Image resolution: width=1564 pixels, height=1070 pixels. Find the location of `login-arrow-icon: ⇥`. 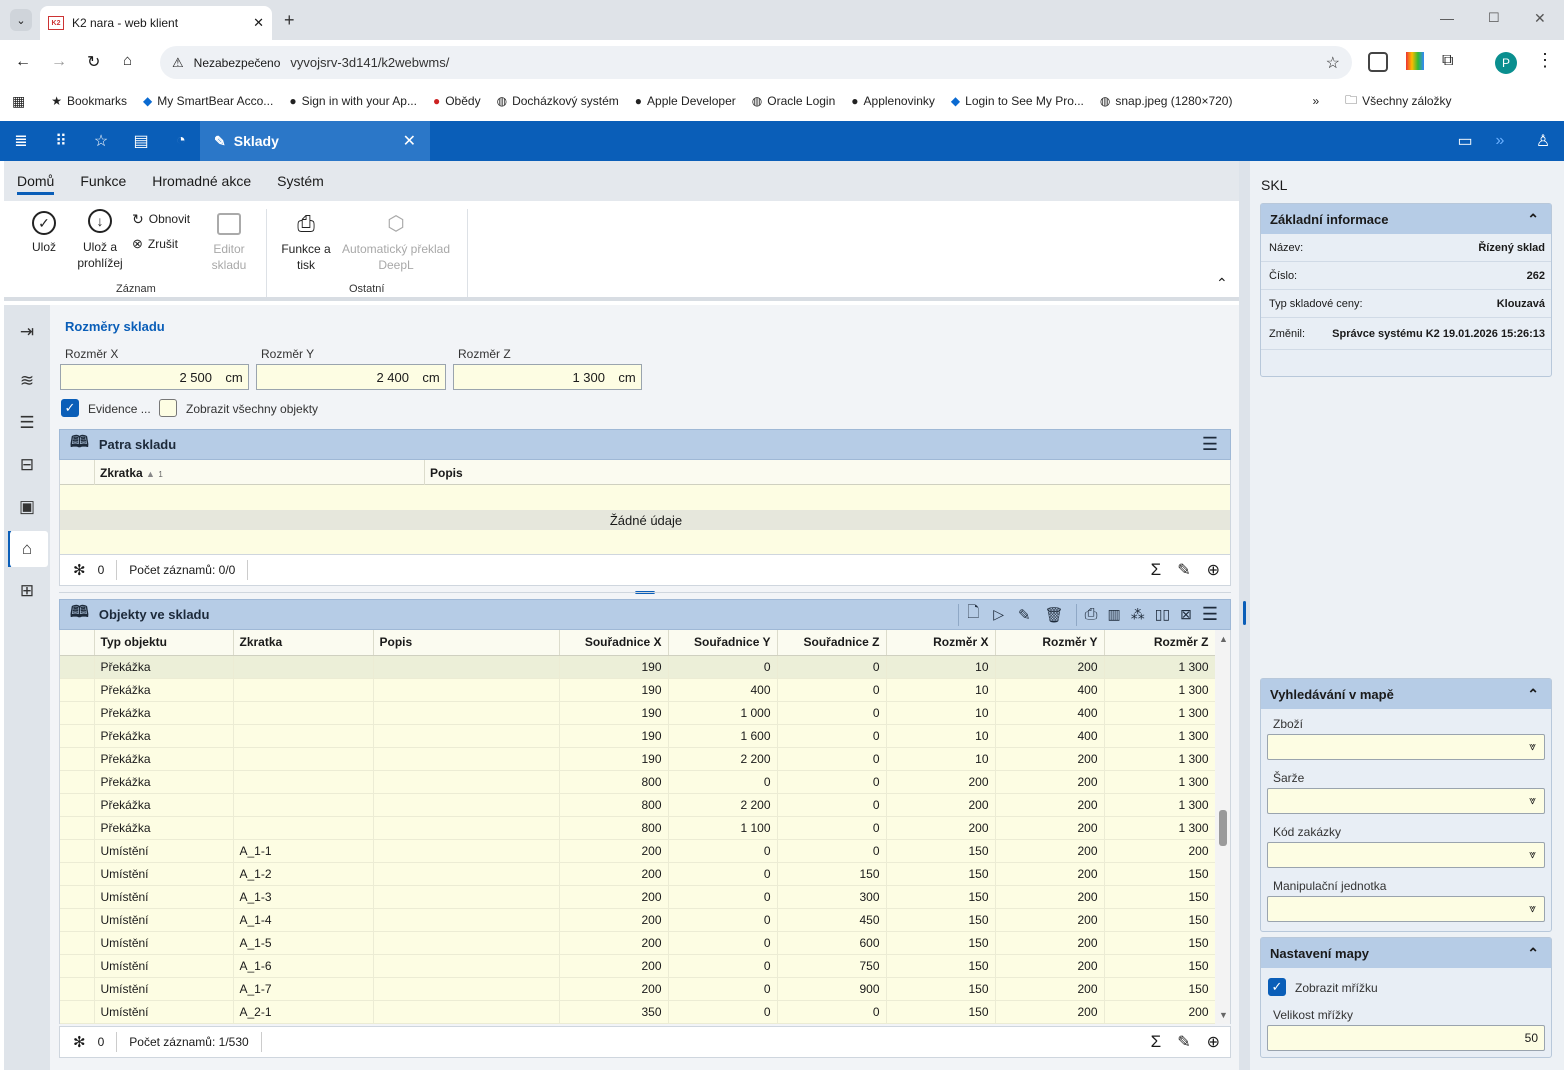

login-arrow-icon: ⇥ is located at coordinates (27, 332).